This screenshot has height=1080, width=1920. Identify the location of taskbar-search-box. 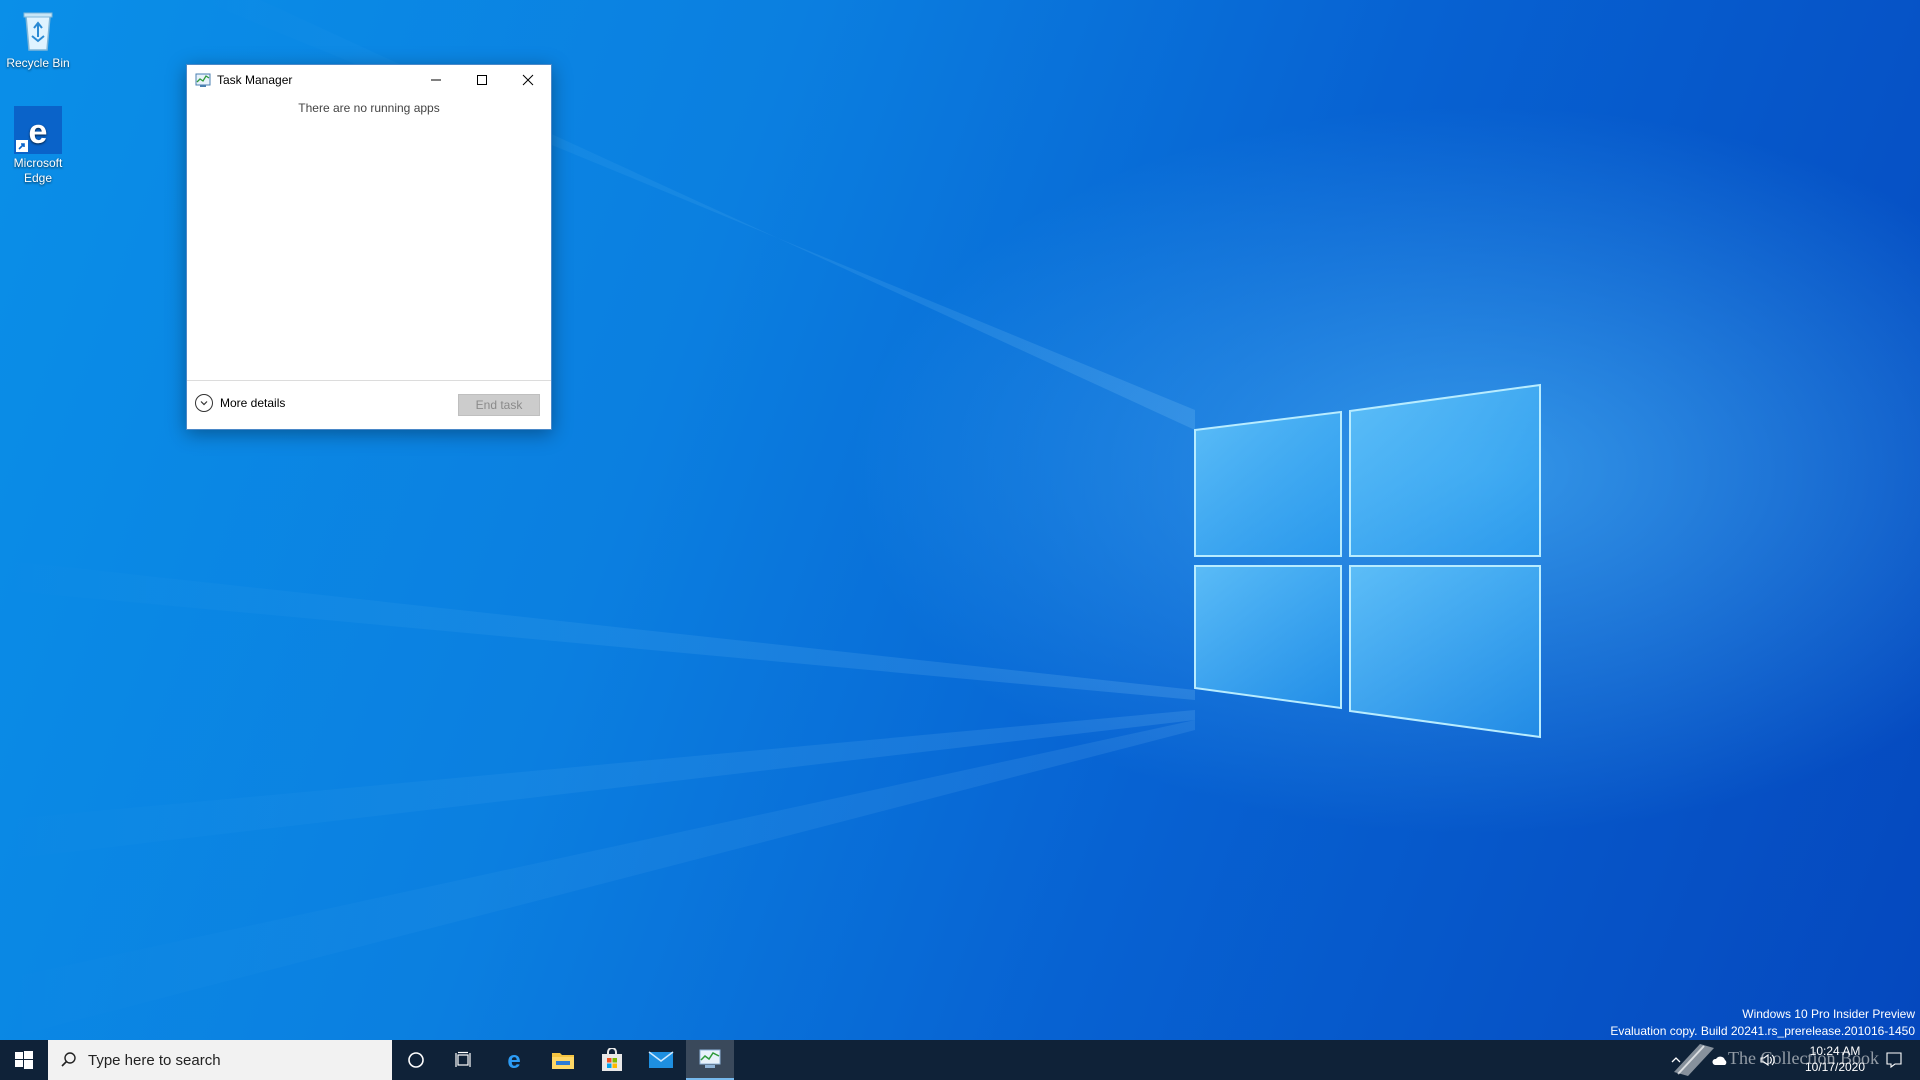
(220, 1060).